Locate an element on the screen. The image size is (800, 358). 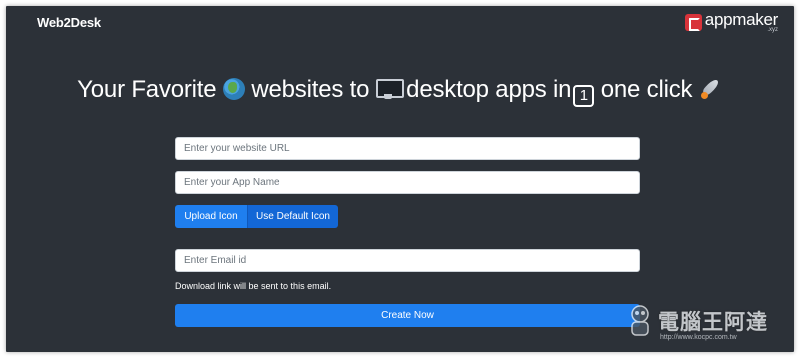
use-default-icon-button: Use Default Icon is located at coordinates (292, 216).